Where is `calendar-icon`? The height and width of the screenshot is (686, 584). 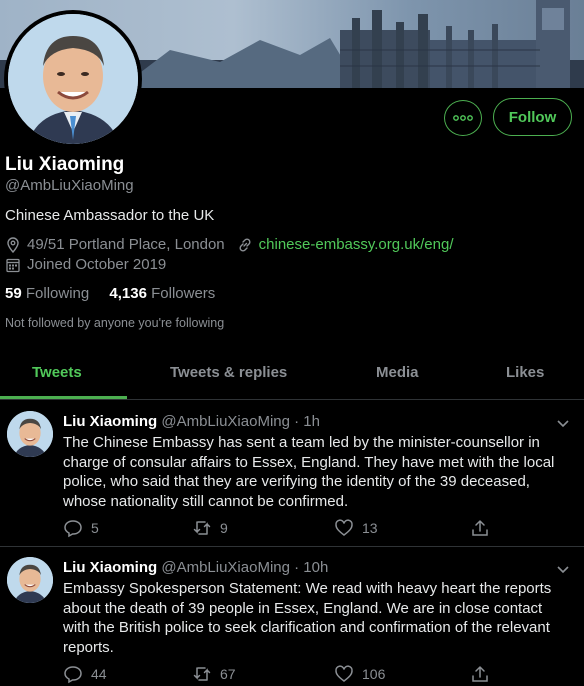
calendar-icon is located at coordinates (13, 265).